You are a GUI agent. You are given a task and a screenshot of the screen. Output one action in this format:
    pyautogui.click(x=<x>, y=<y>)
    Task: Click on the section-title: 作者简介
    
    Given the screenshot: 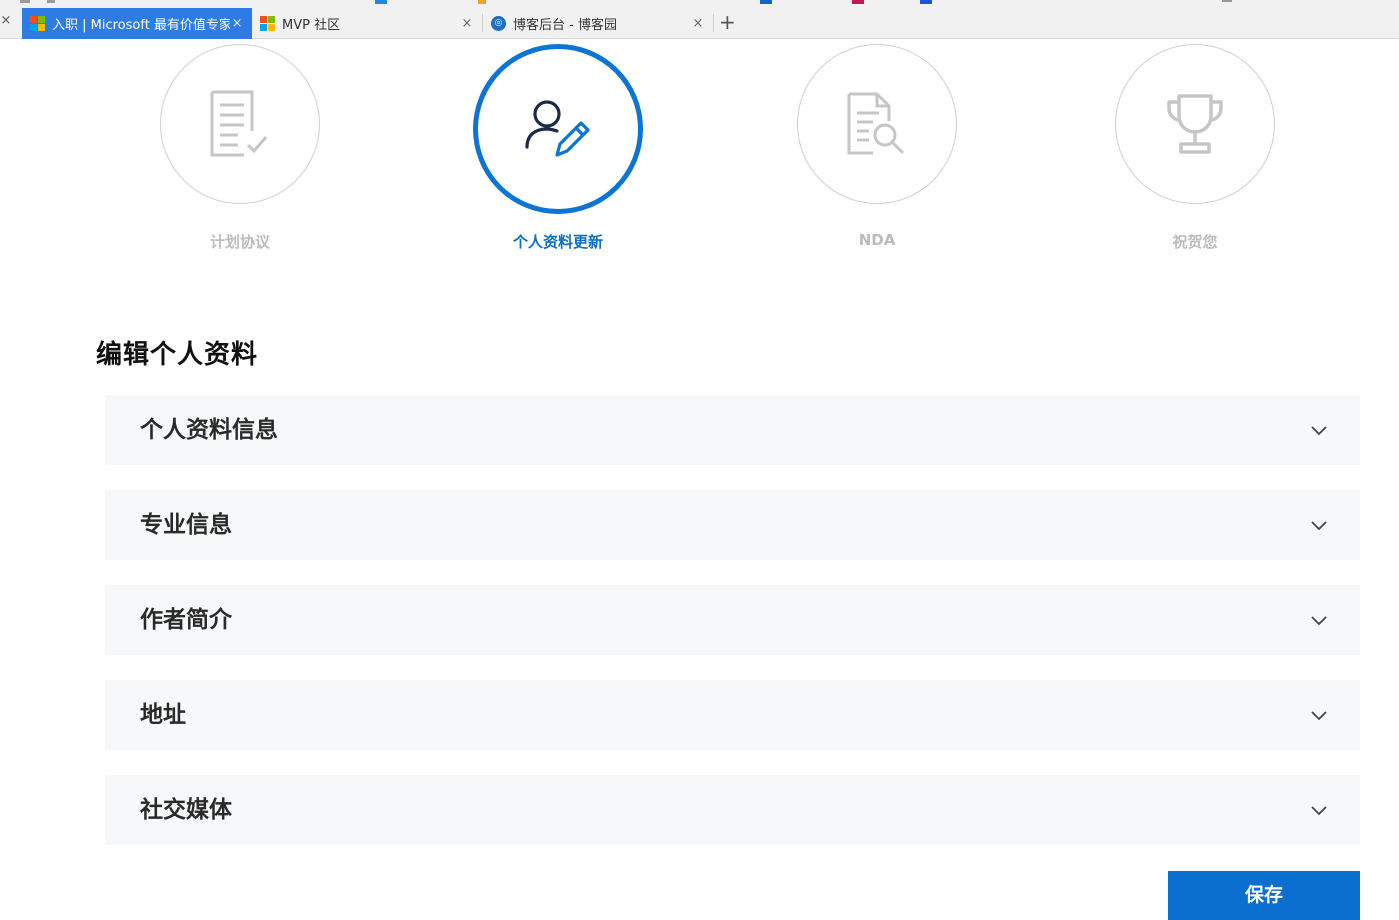 What is the action you would take?
    pyautogui.click(x=186, y=620)
    